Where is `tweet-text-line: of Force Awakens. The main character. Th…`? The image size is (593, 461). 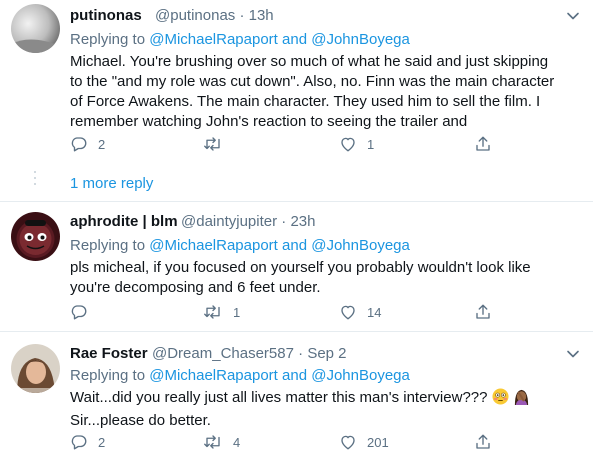
tweet-text-line: of Force Awakens. The main character. Th… is located at coordinates (305, 101).